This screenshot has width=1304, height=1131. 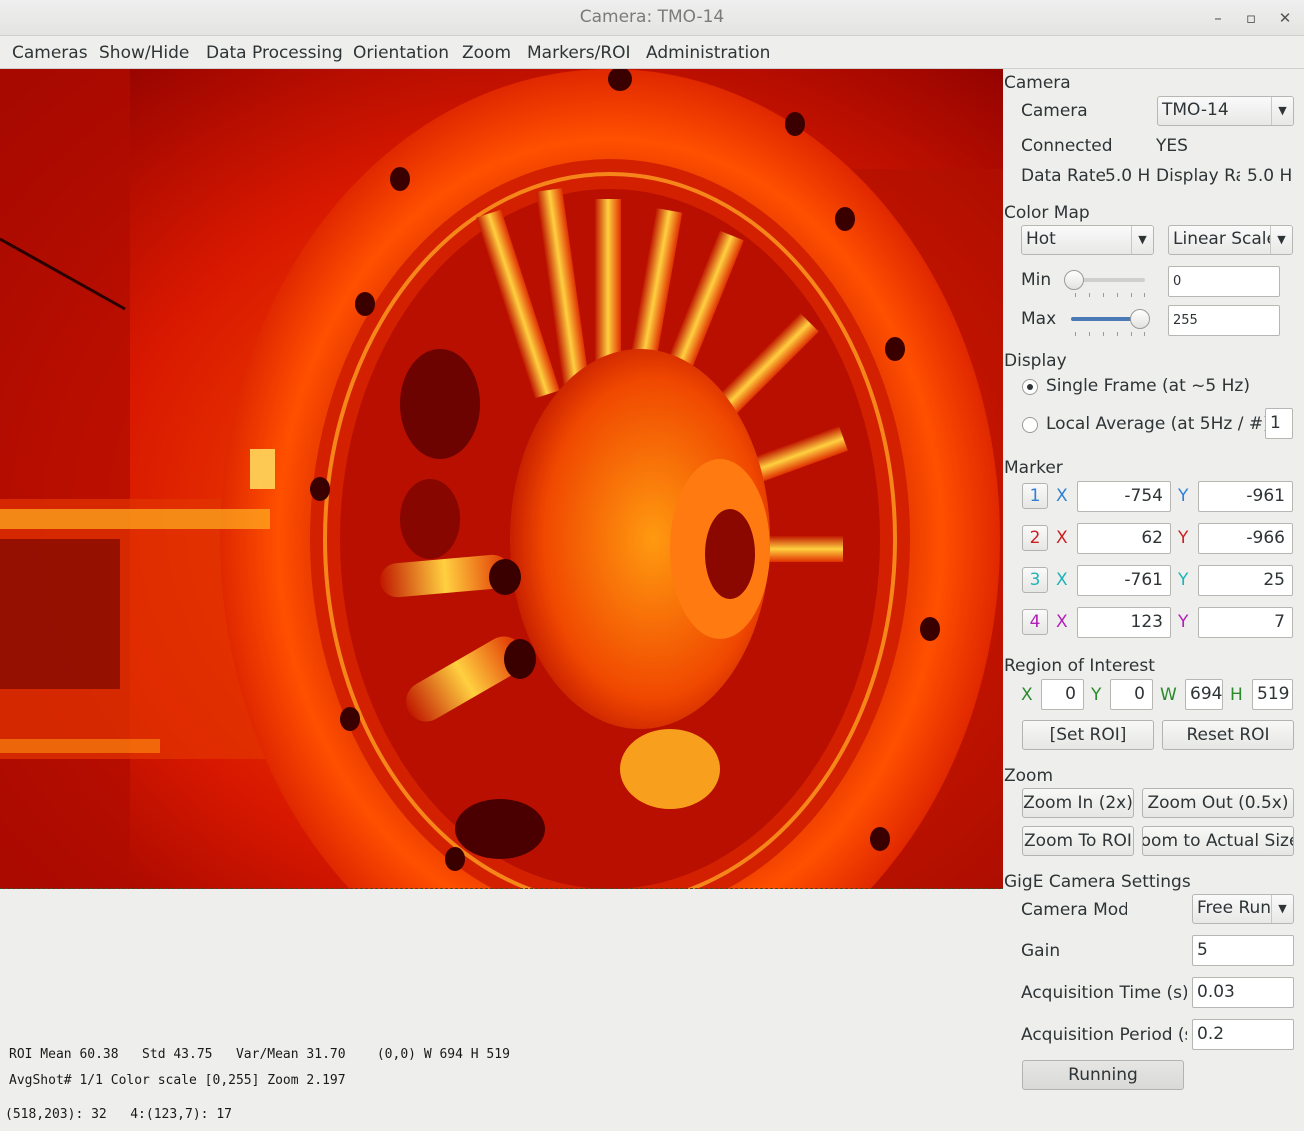 What do you see at coordinates (1140, 319) in the screenshot?
I see `max-slider-handle` at bounding box center [1140, 319].